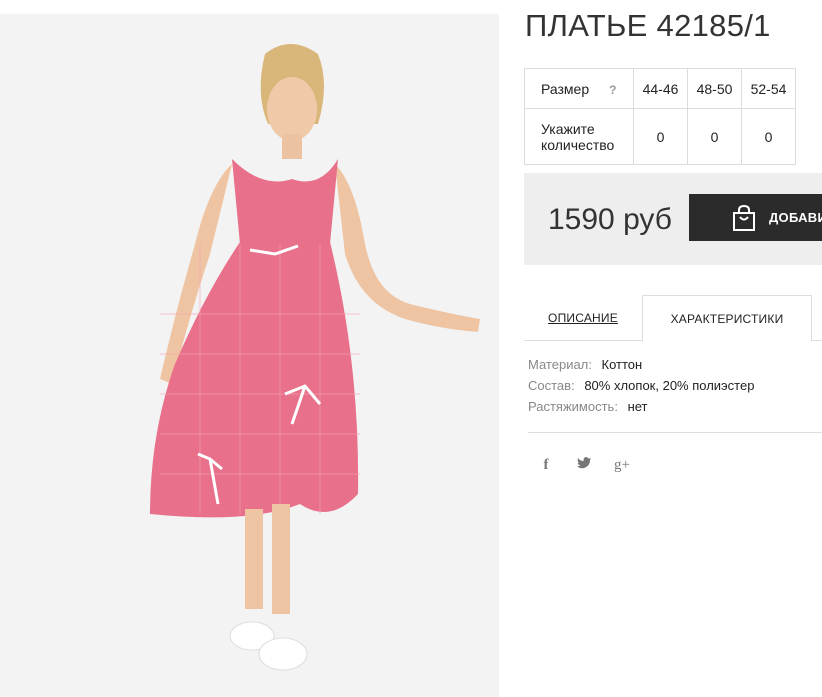  Describe the element at coordinates (622, 465) in the screenshot. I see `google-plus-icon: g+` at that location.